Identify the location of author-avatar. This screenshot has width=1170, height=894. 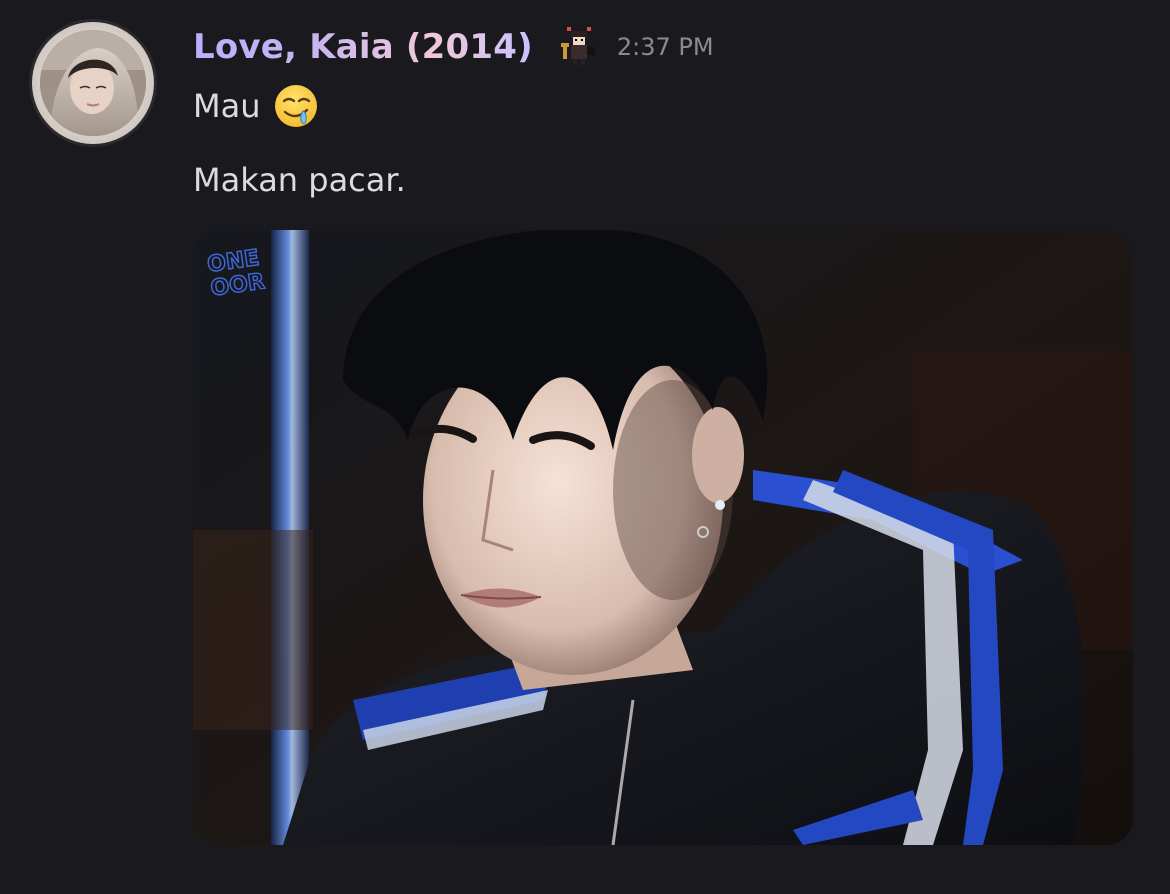
(93, 83).